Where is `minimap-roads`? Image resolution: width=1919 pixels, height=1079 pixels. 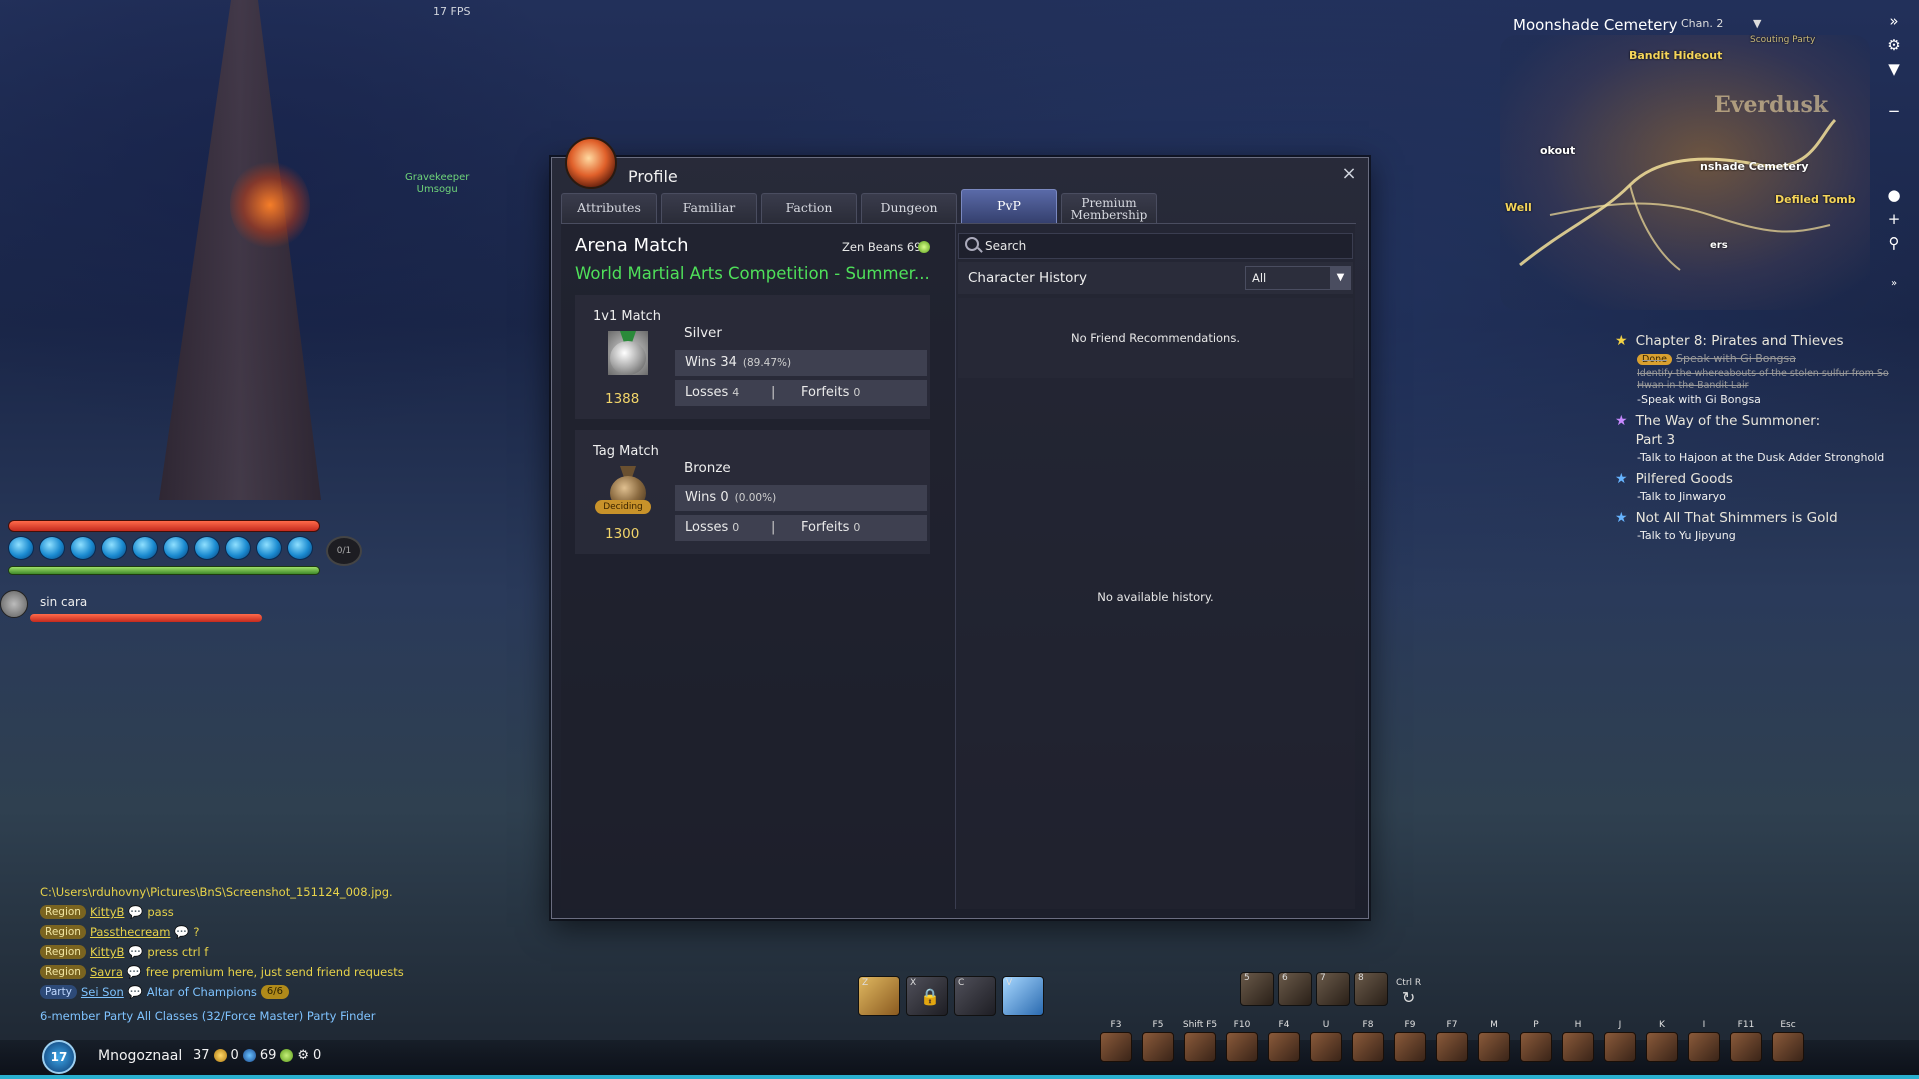
minimap-roads is located at coordinates (1678, 194).